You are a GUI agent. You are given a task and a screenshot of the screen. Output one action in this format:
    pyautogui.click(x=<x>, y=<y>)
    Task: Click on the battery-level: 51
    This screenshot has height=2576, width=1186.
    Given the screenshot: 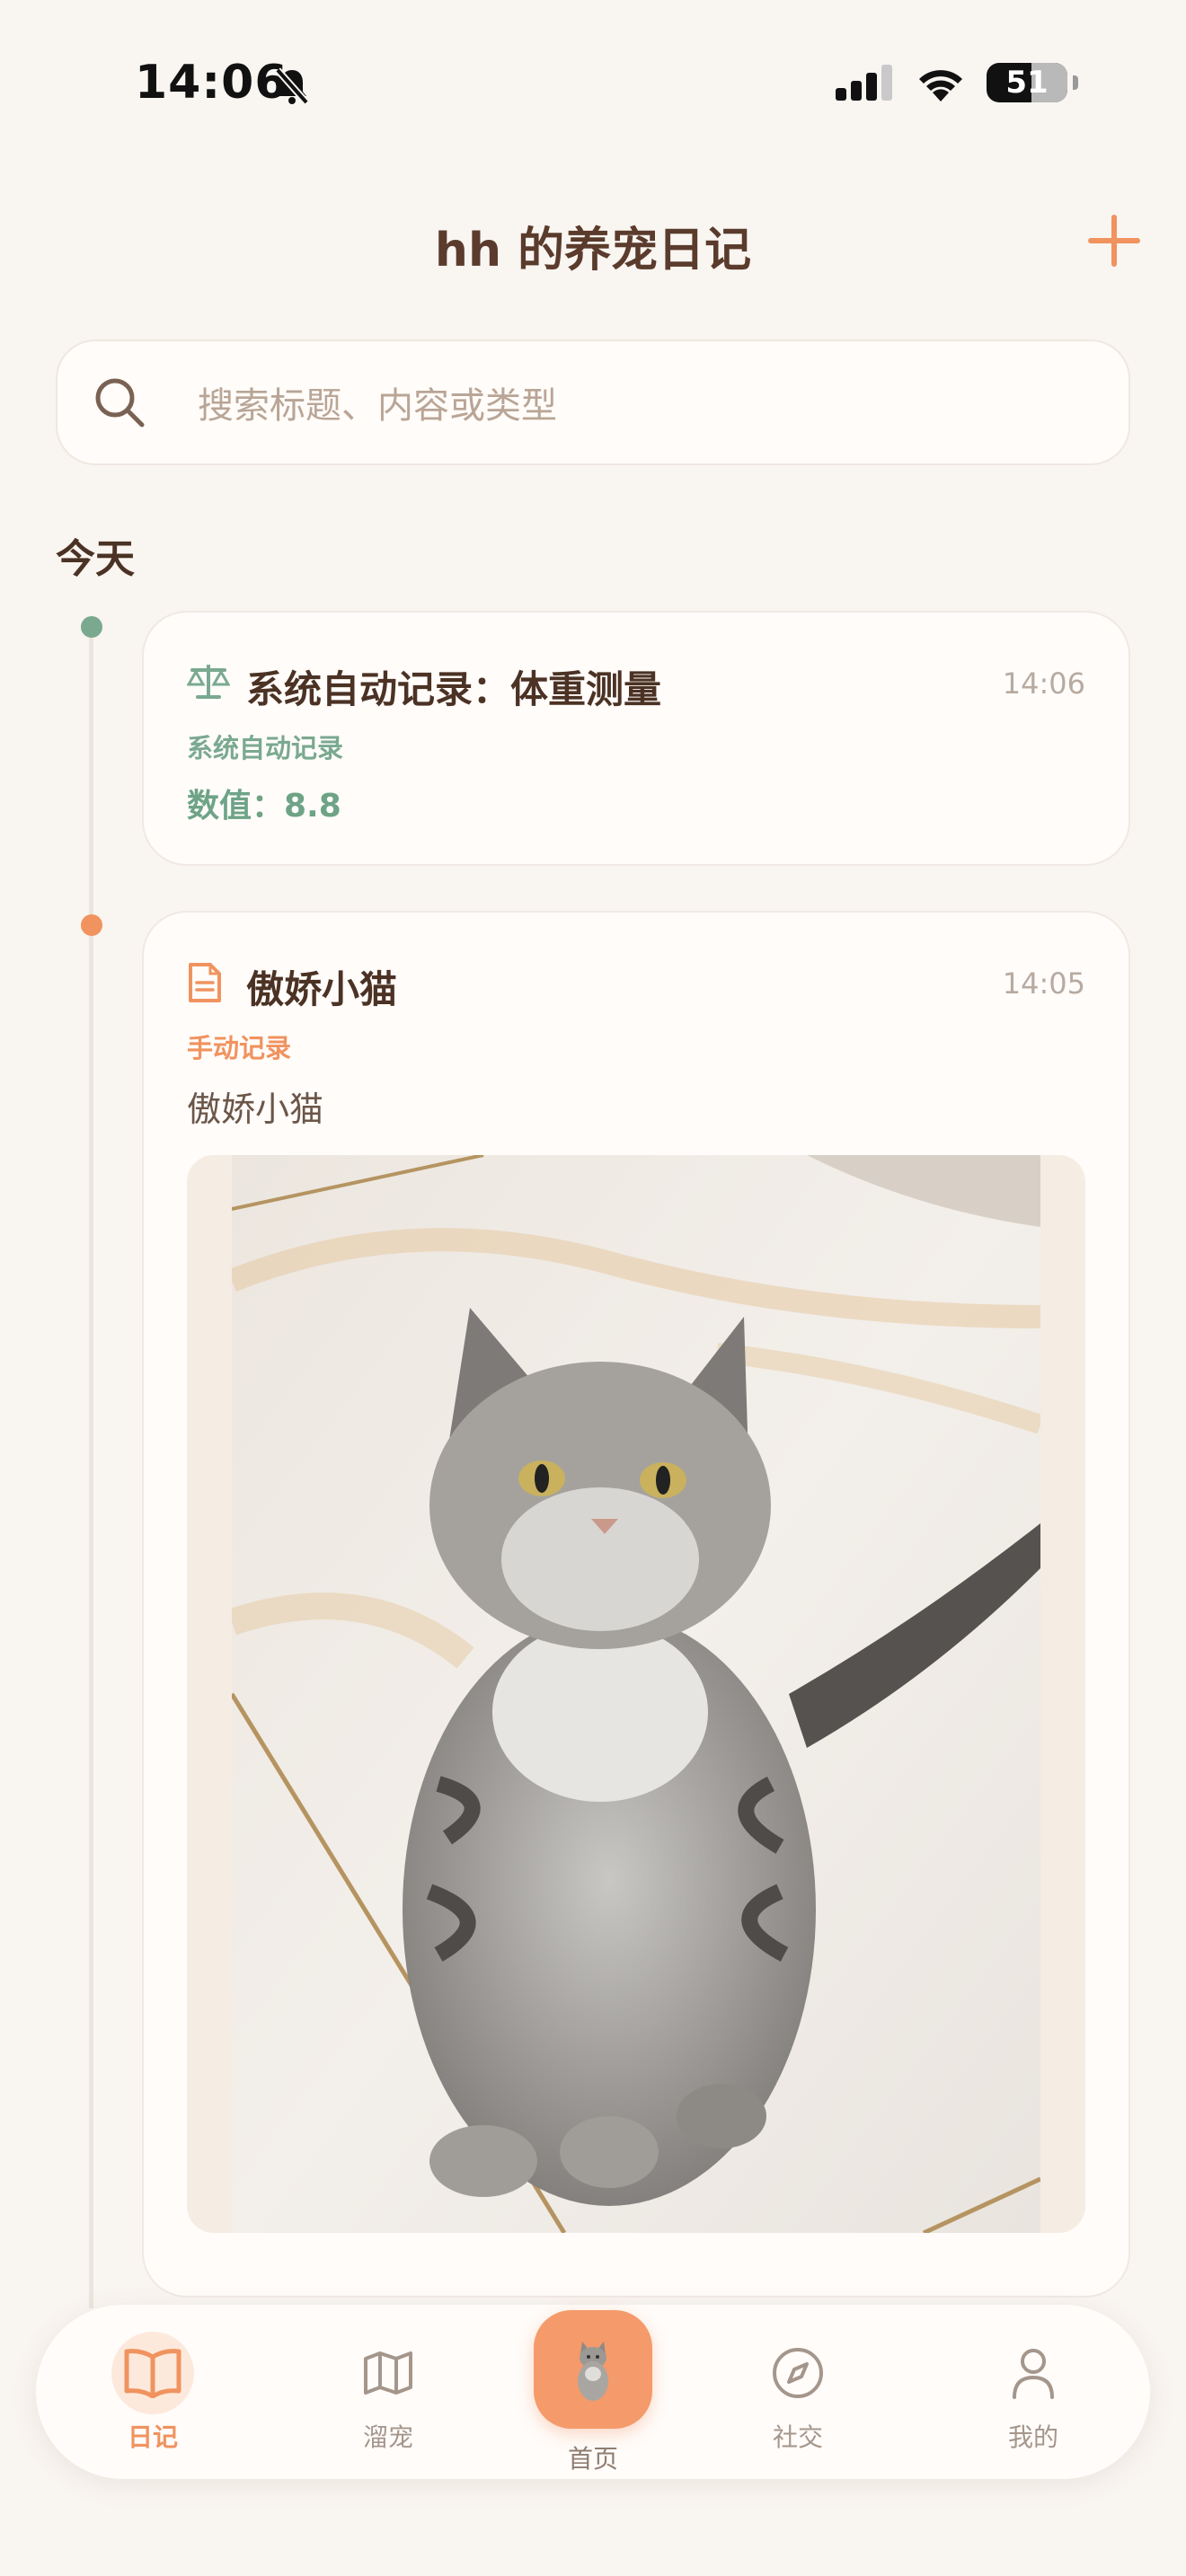 What is the action you would take?
    pyautogui.click(x=1027, y=83)
    